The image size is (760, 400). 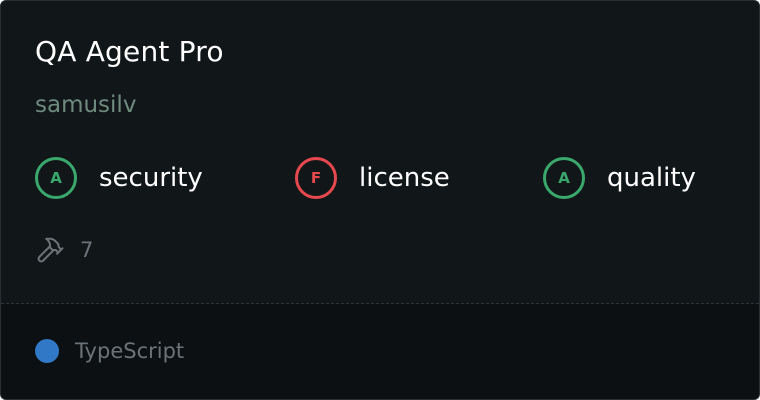 I want to click on score-quality: A quality, so click(x=619, y=178).